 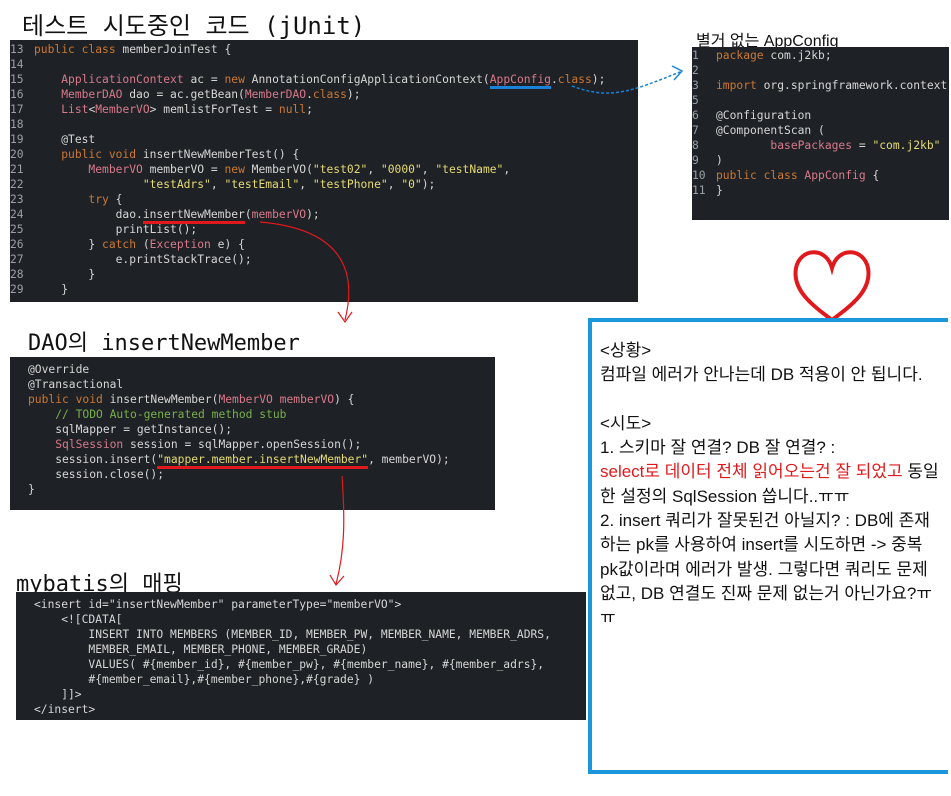 What do you see at coordinates (17, 124) in the screenshot?
I see `code-line: 18` at bounding box center [17, 124].